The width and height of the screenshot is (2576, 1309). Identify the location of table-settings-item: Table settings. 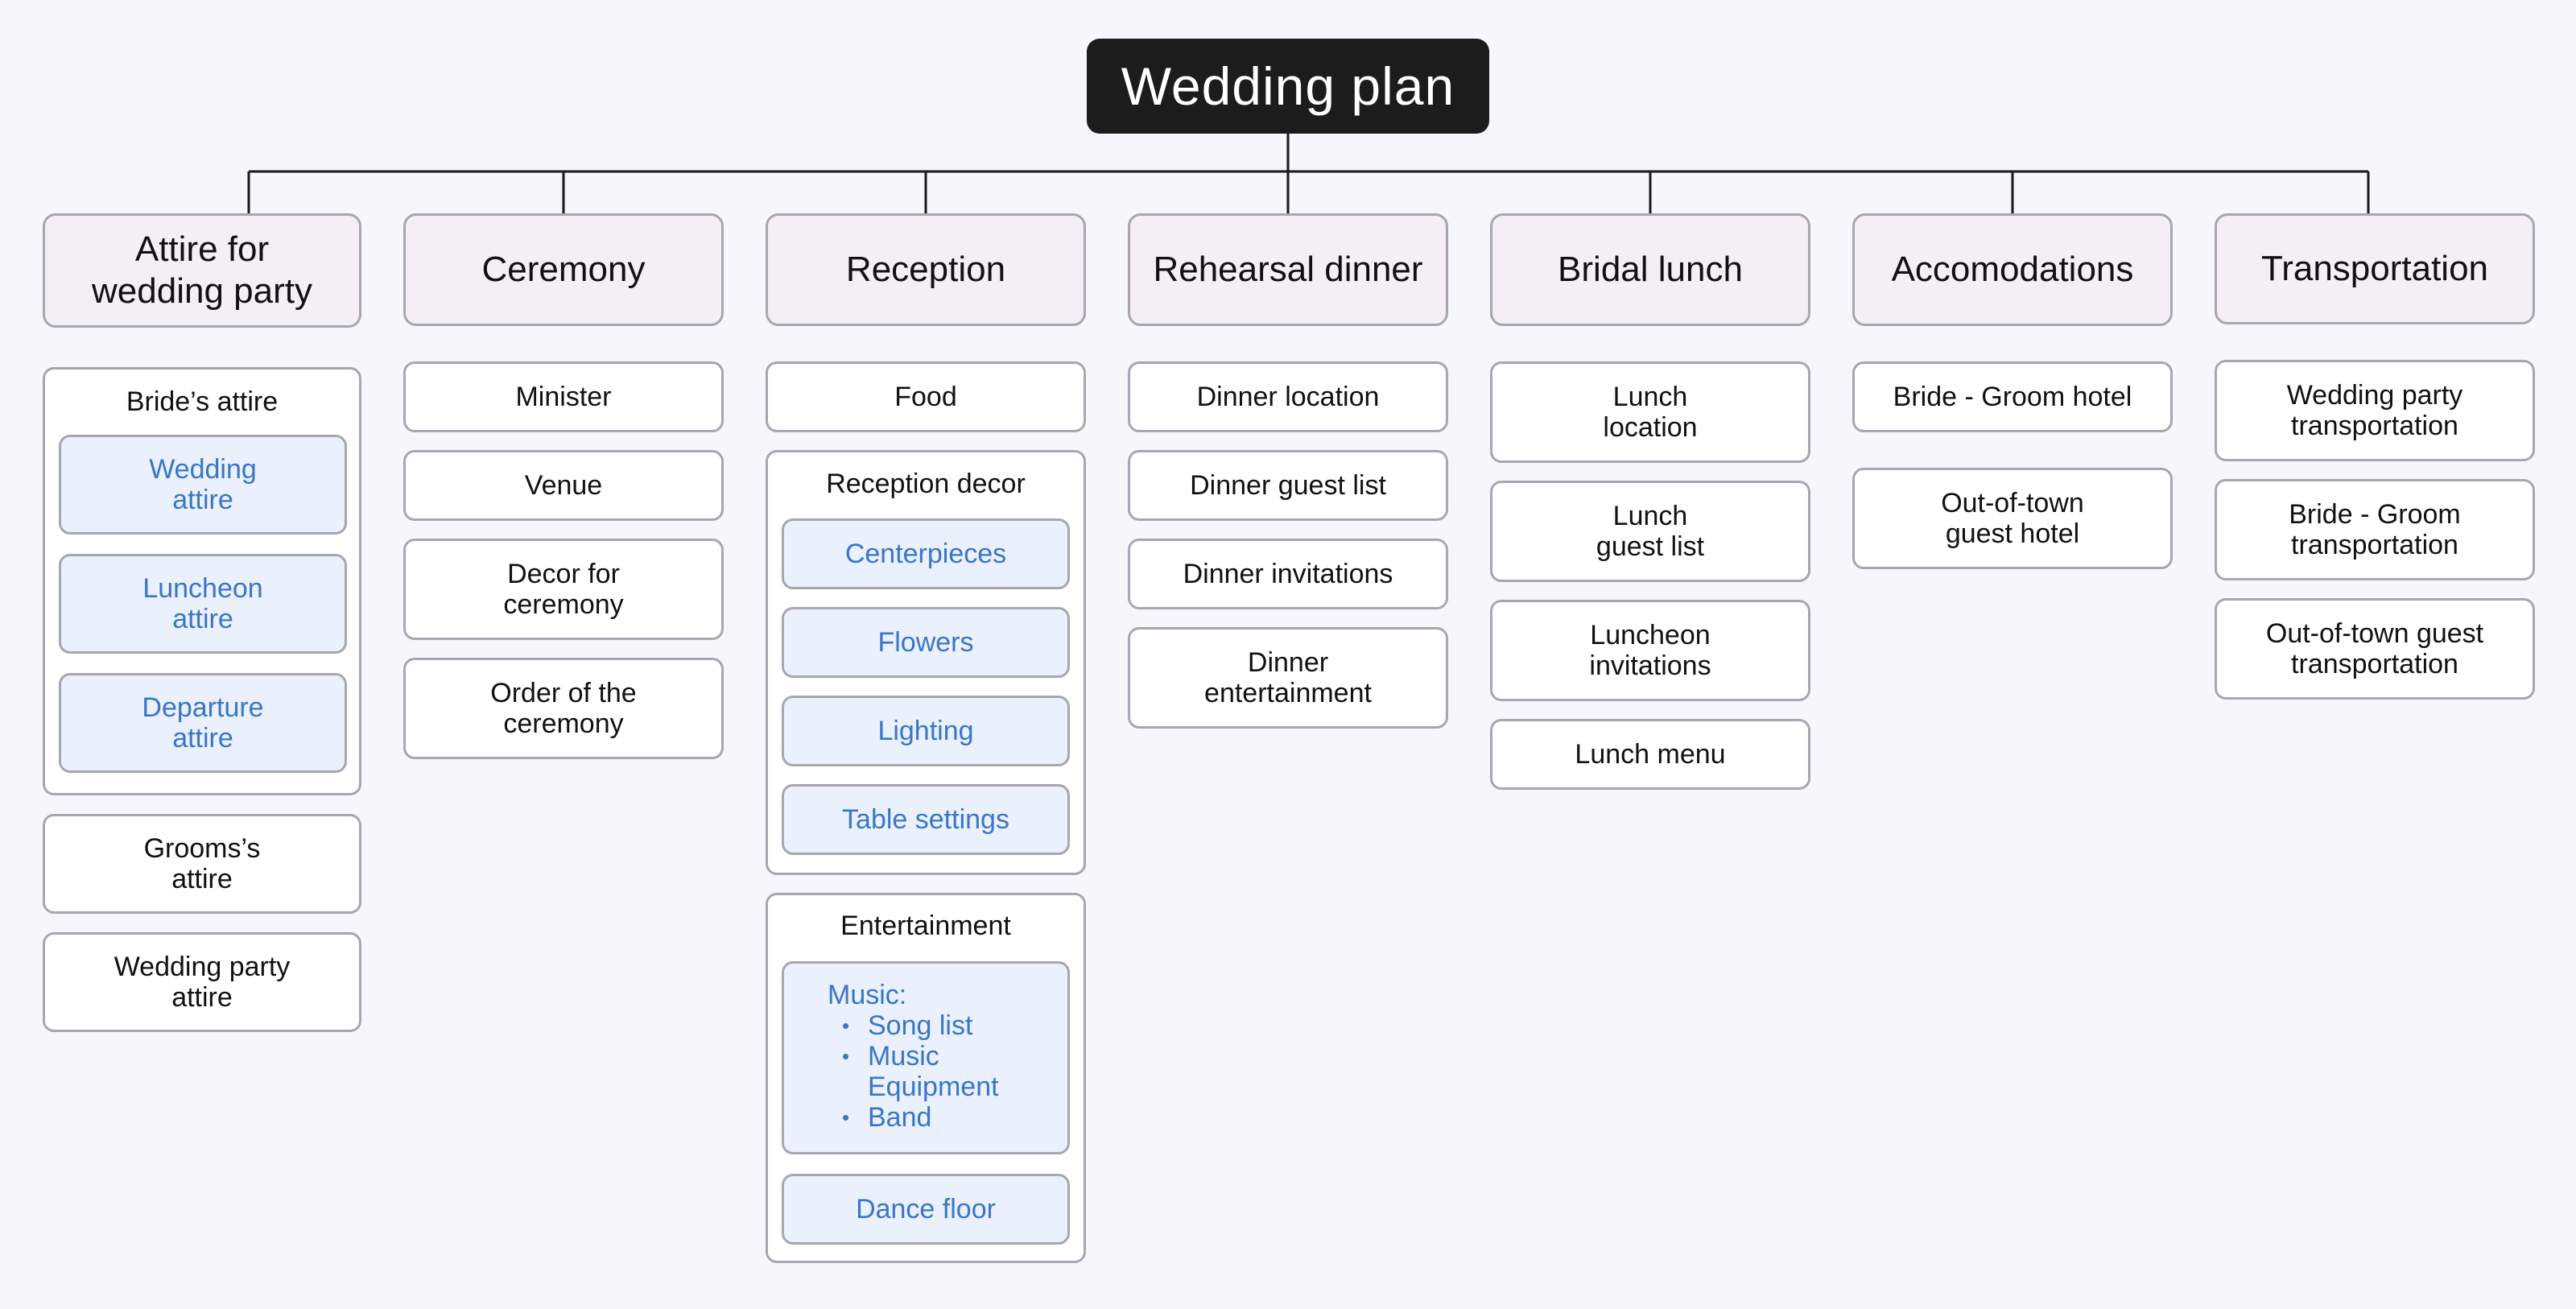
(926, 819).